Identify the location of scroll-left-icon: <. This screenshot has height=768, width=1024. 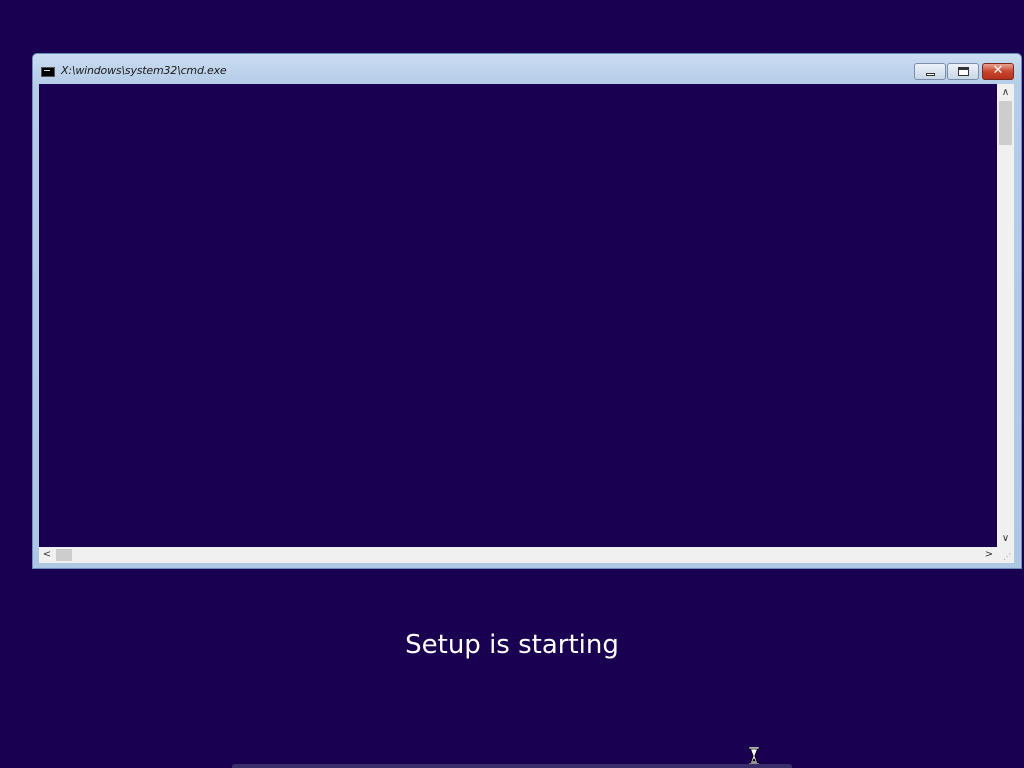
(47, 555).